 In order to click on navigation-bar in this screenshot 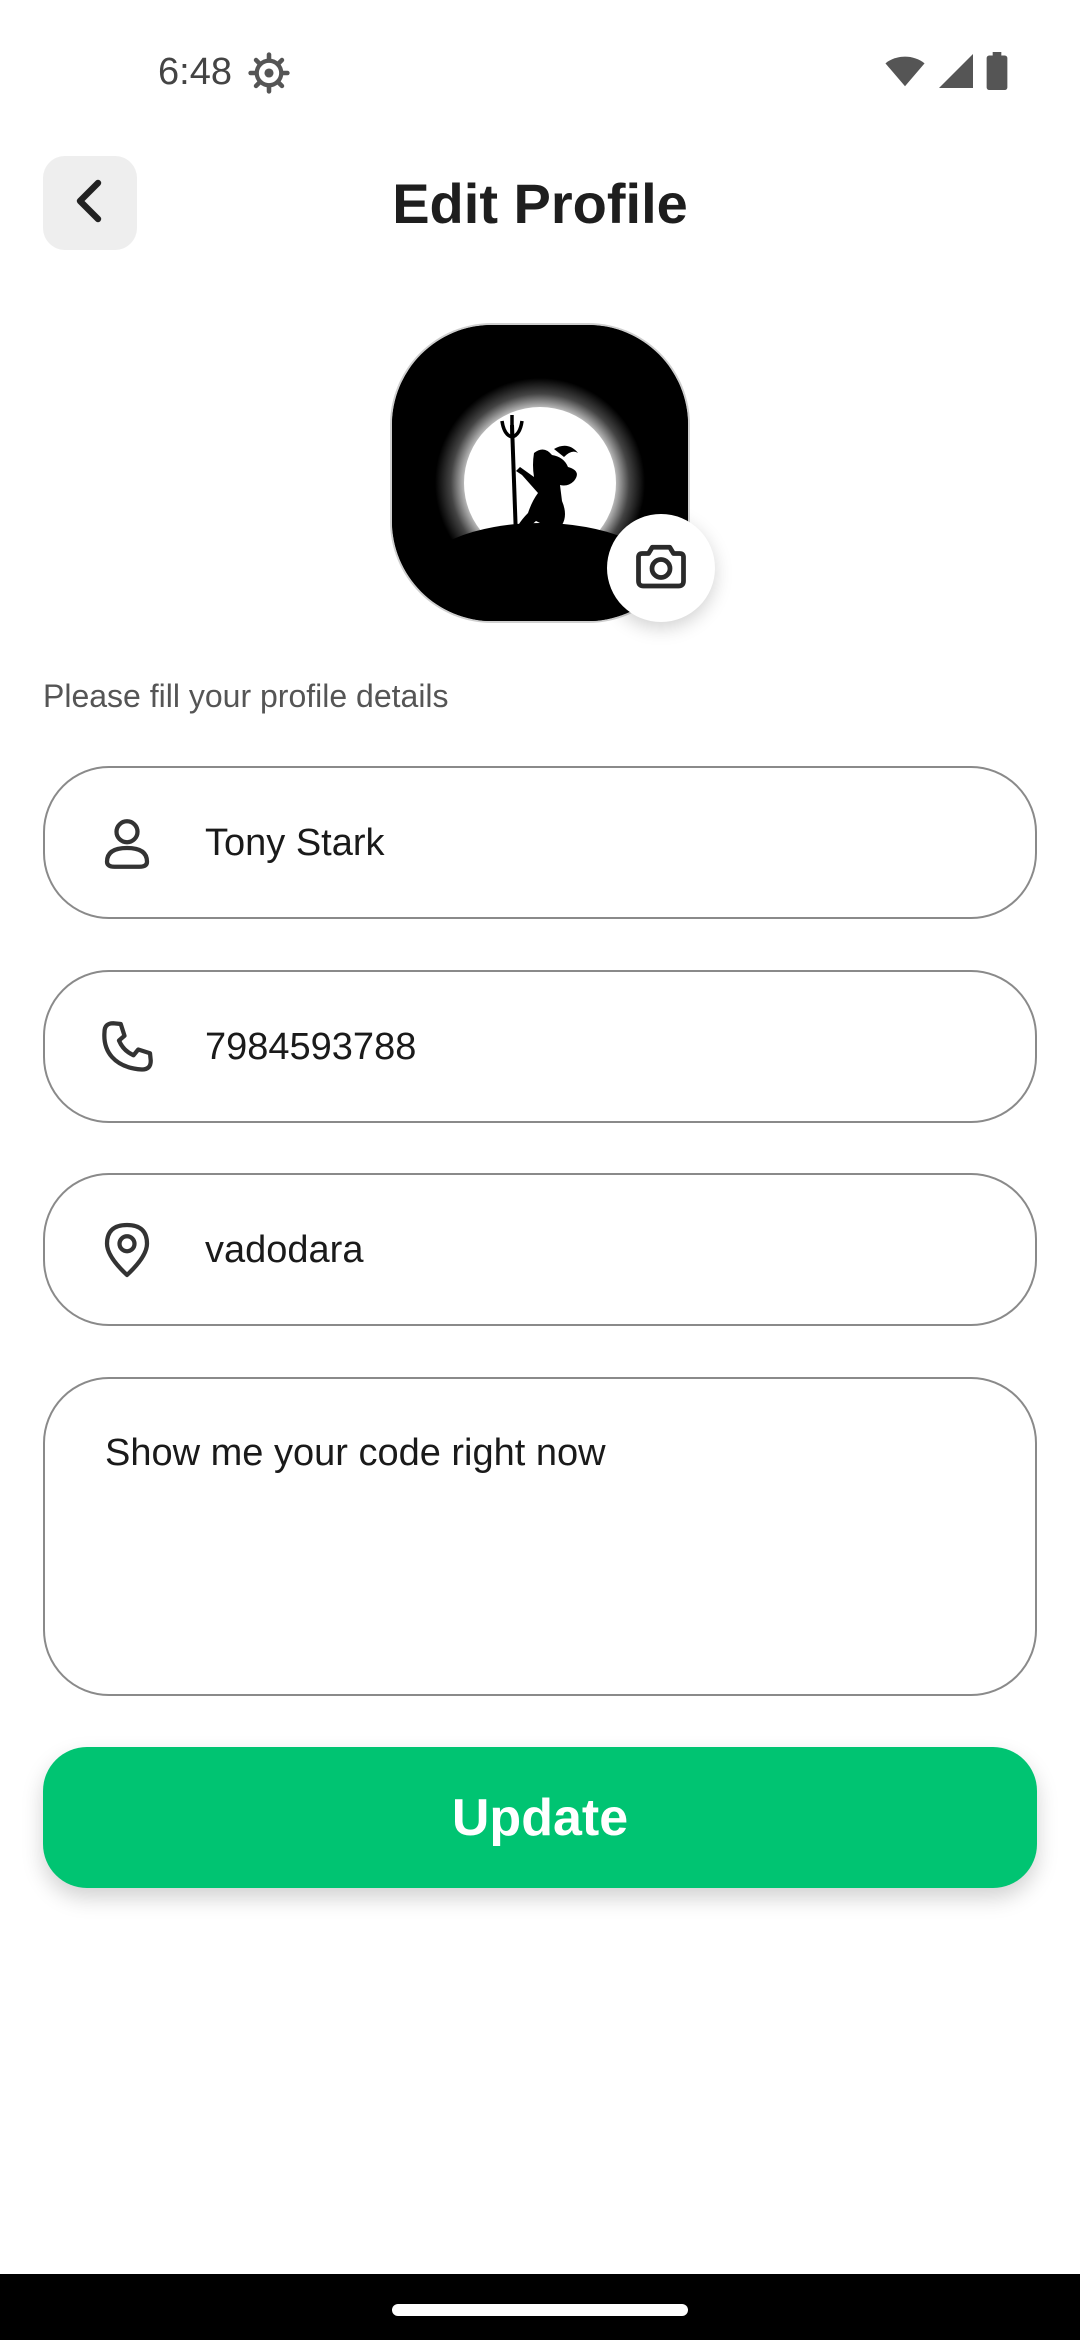, I will do `click(540, 2307)`.